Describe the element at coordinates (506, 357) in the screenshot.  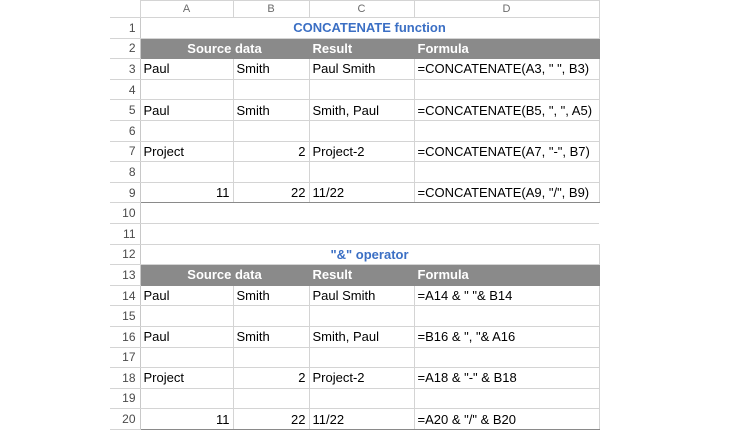
I see `cell-d17` at that location.